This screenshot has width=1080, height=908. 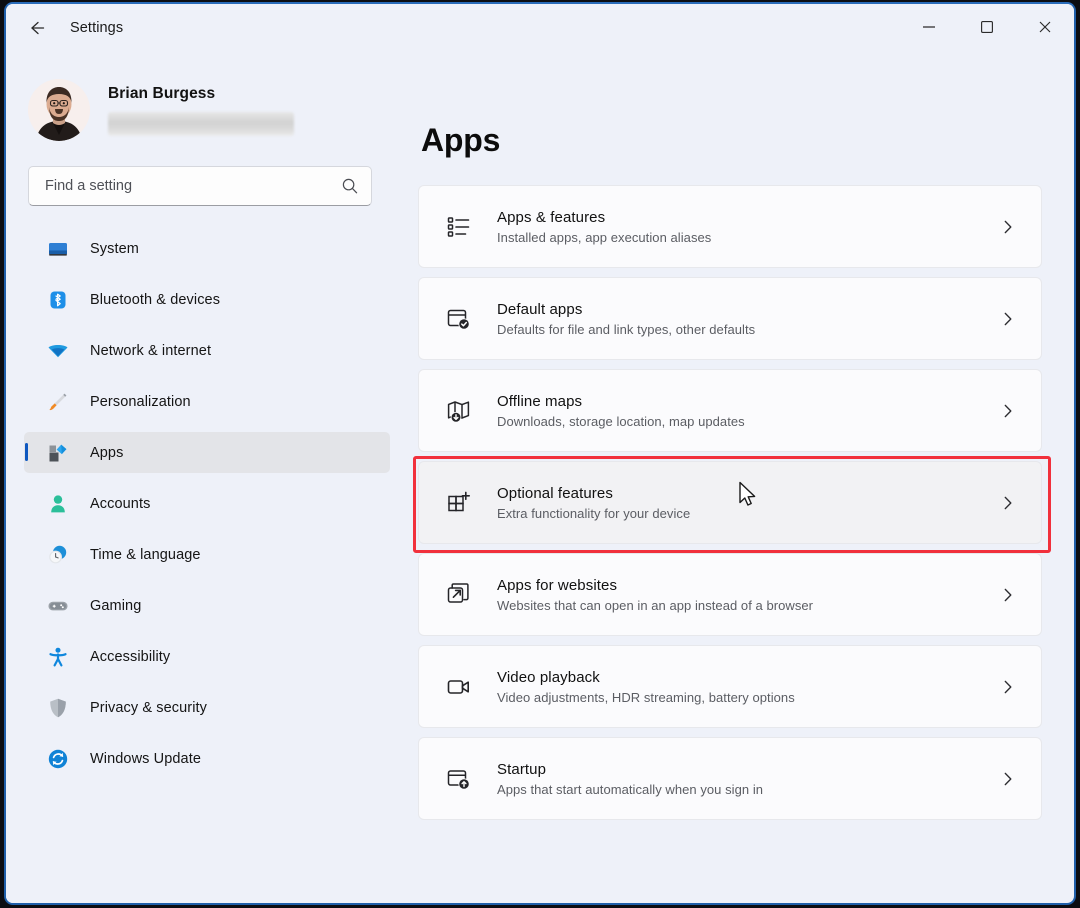 I want to click on minimize-icon, so click(x=929, y=27).